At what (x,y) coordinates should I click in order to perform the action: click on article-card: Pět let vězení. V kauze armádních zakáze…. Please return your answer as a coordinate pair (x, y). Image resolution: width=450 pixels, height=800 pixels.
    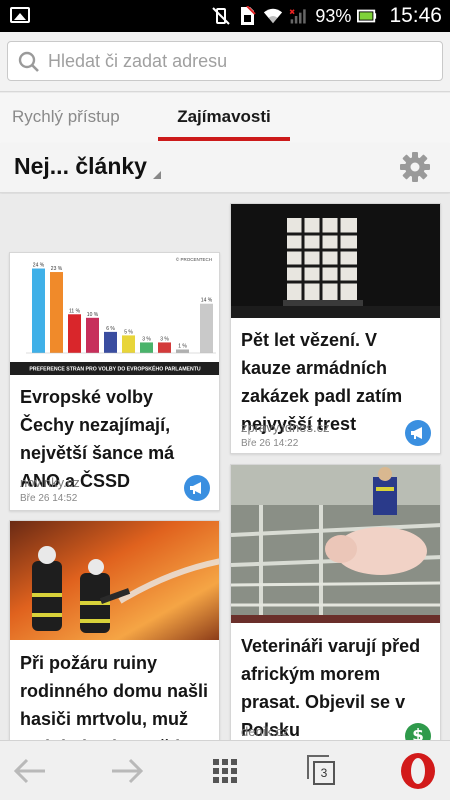
    Looking at the image, I should click on (335, 328).